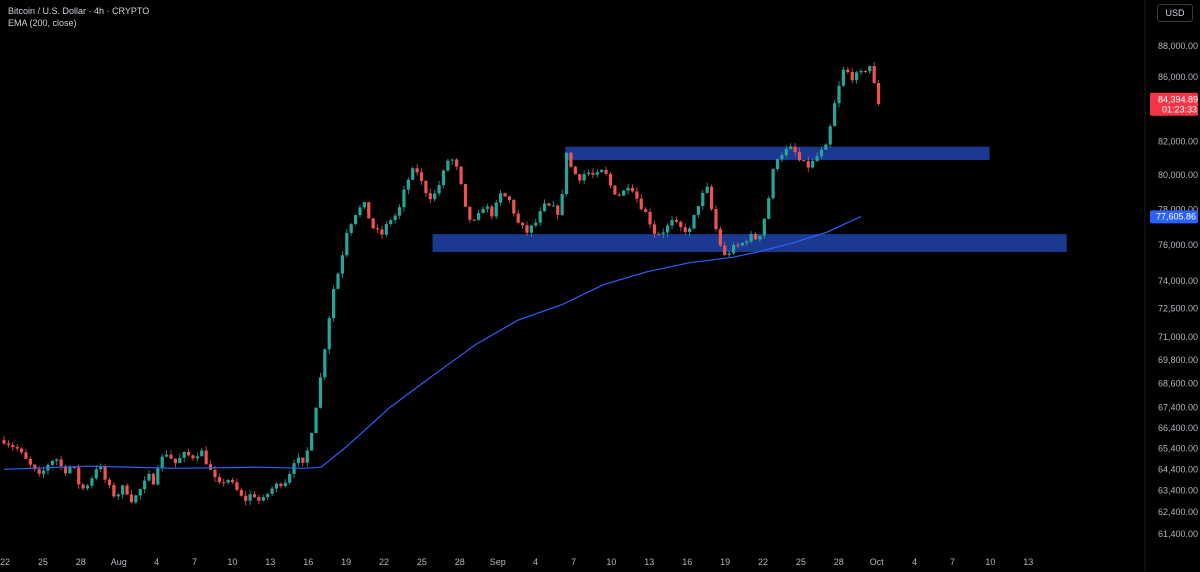 The height and width of the screenshot is (572, 1200). Describe the element at coordinates (119, 562) in the screenshot. I see `x-tick-label: Aug` at that location.